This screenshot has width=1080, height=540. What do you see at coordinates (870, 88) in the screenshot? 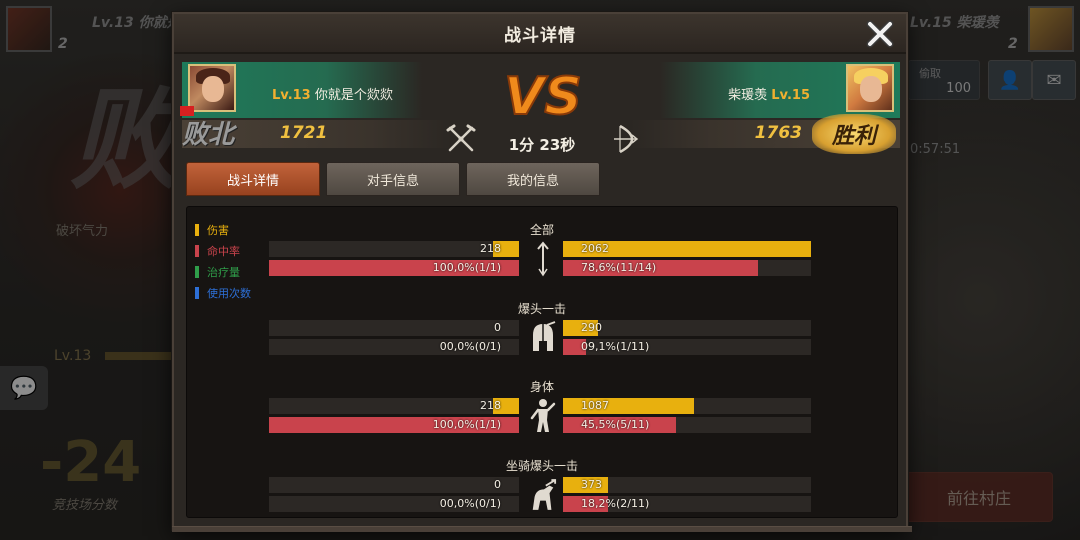
I see `right-player-avatar` at bounding box center [870, 88].